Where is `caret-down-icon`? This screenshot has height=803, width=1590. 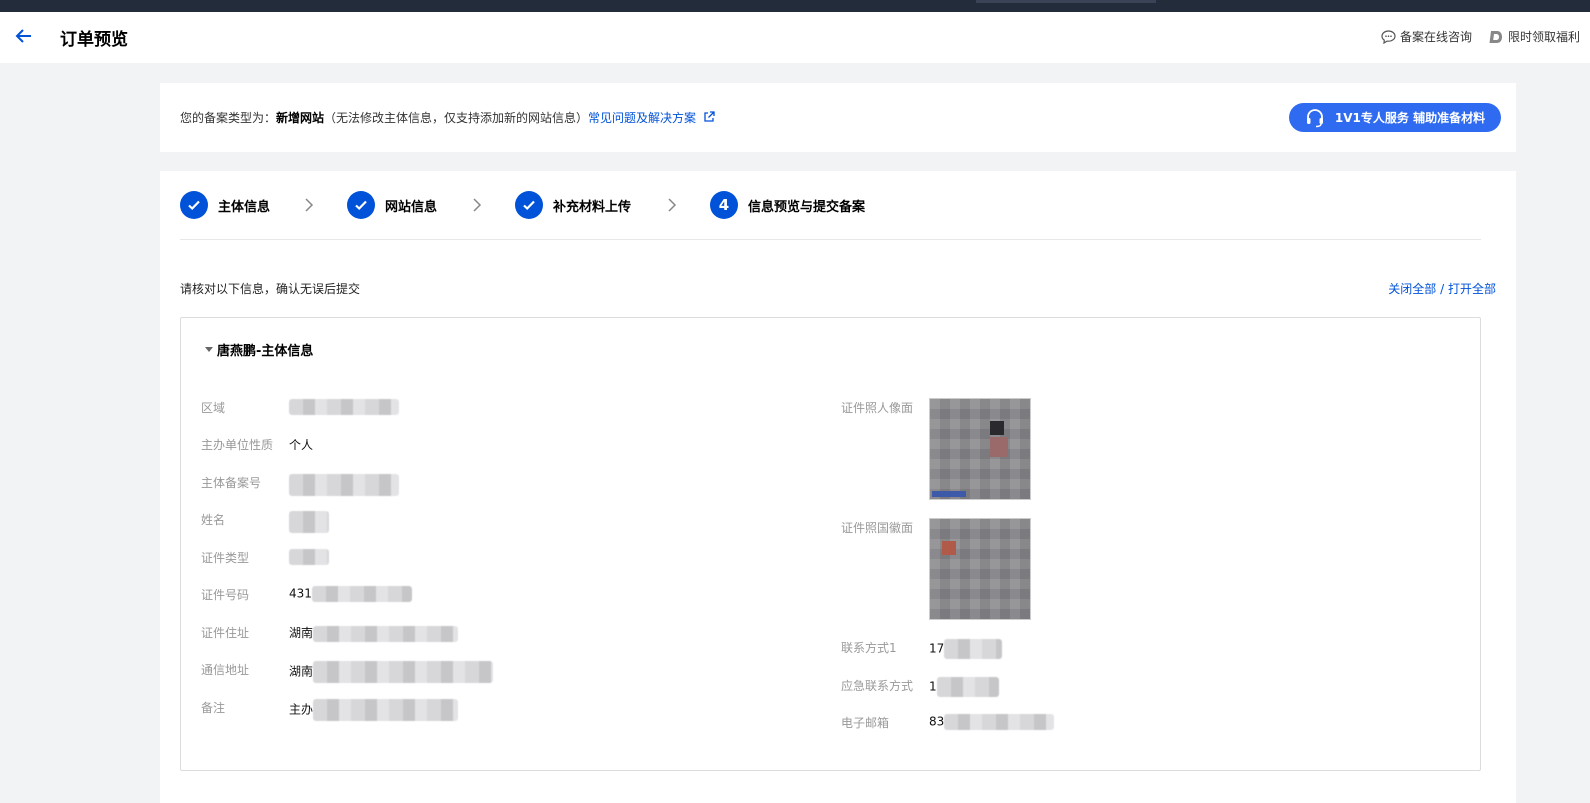
caret-down-icon is located at coordinates (209, 349).